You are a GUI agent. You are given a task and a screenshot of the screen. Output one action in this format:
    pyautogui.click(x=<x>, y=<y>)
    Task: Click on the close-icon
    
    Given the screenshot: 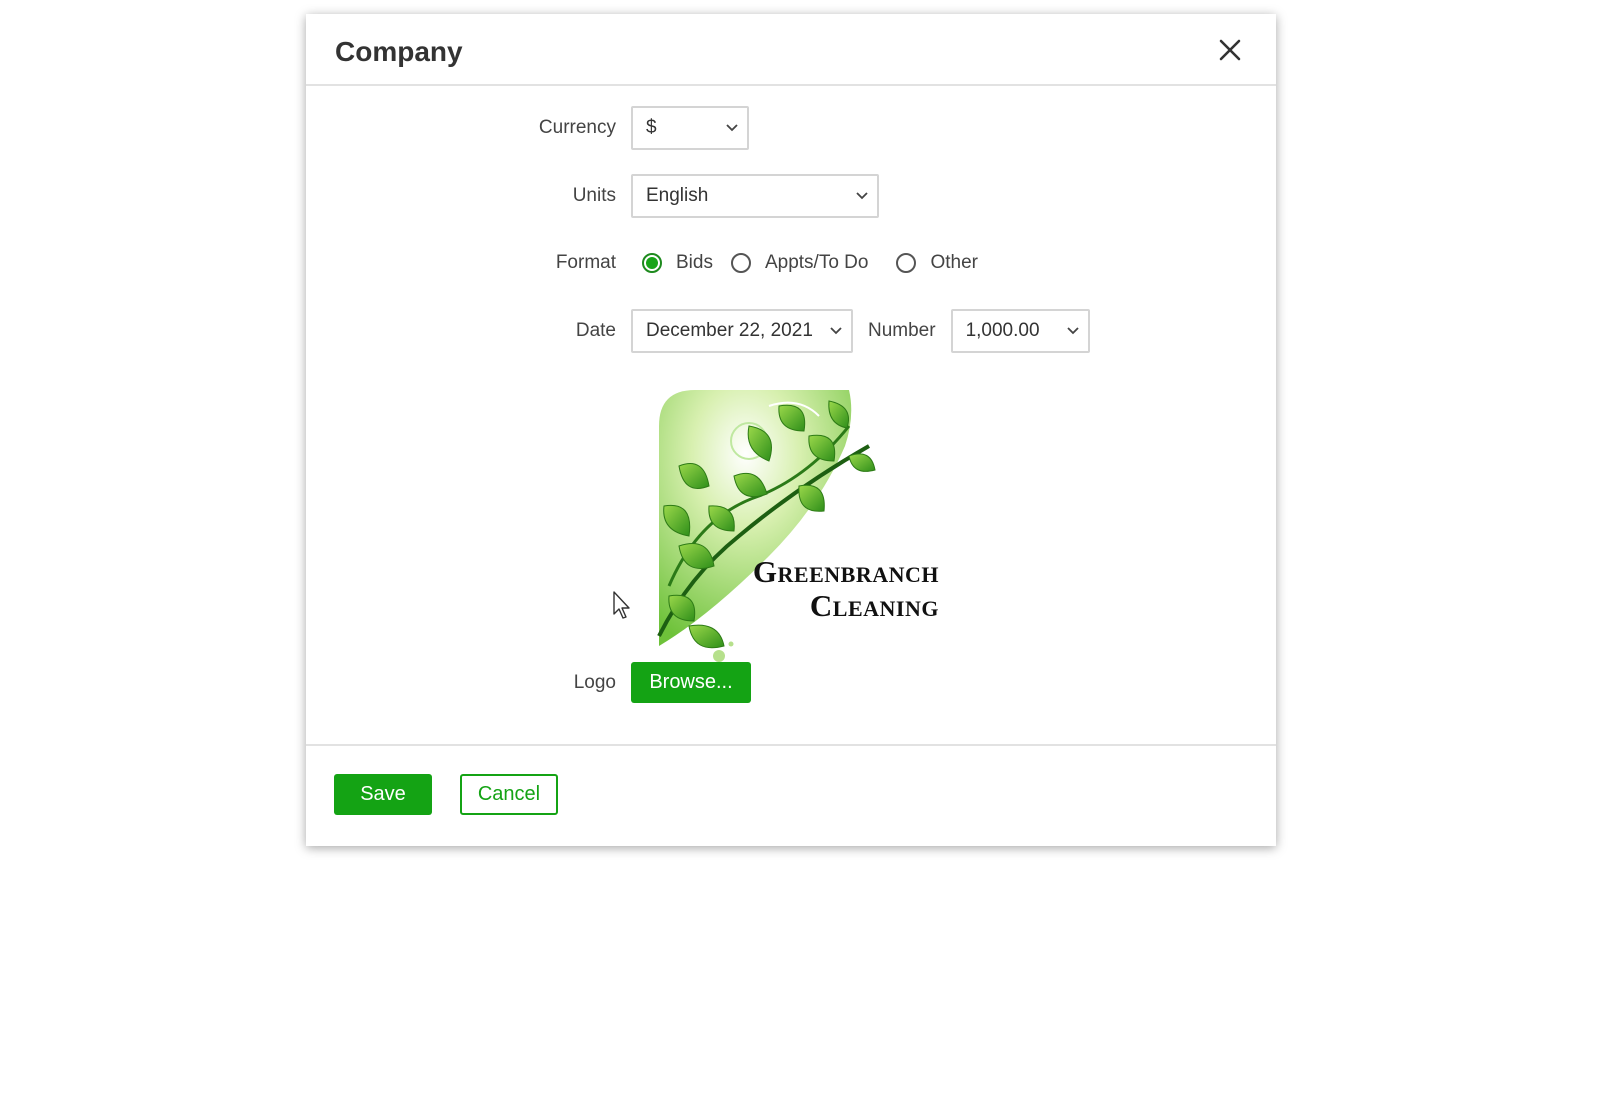 What is the action you would take?
    pyautogui.click(x=1230, y=50)
    